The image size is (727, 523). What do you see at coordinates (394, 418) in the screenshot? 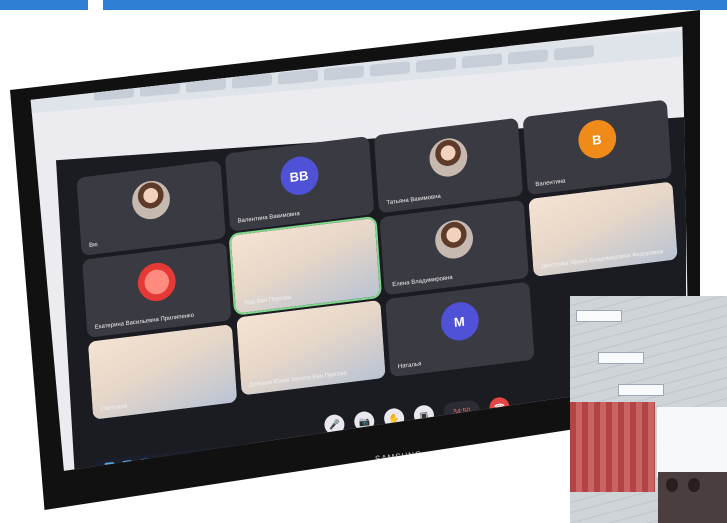
I see `hand-icon: ✋` at bounding box center [394, 418].